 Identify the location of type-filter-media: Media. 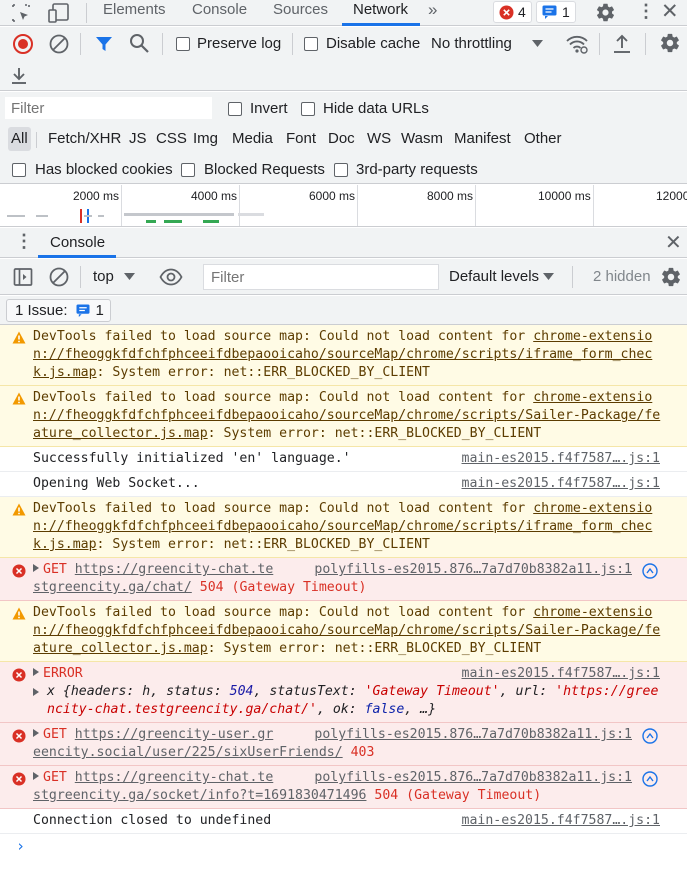
(252, 139).